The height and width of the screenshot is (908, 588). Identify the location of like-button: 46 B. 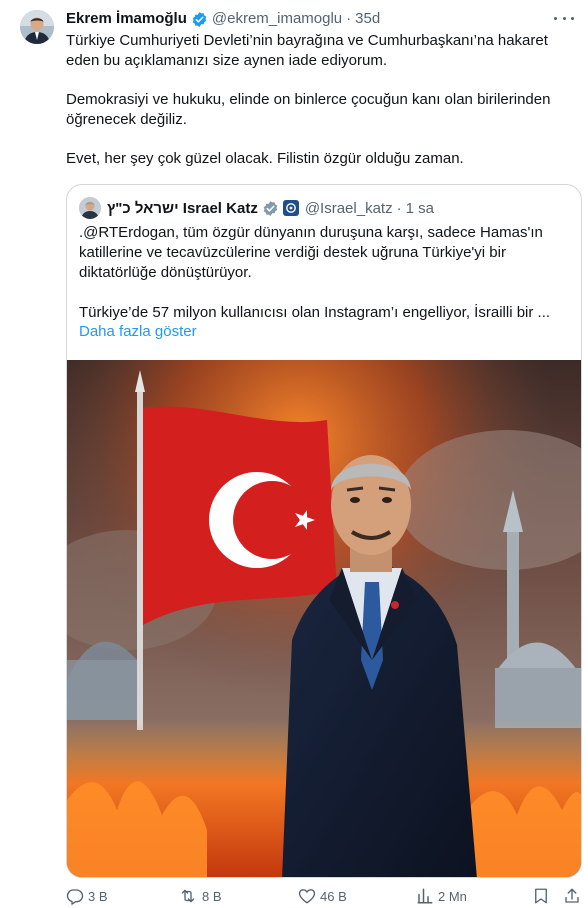
(322, 896).